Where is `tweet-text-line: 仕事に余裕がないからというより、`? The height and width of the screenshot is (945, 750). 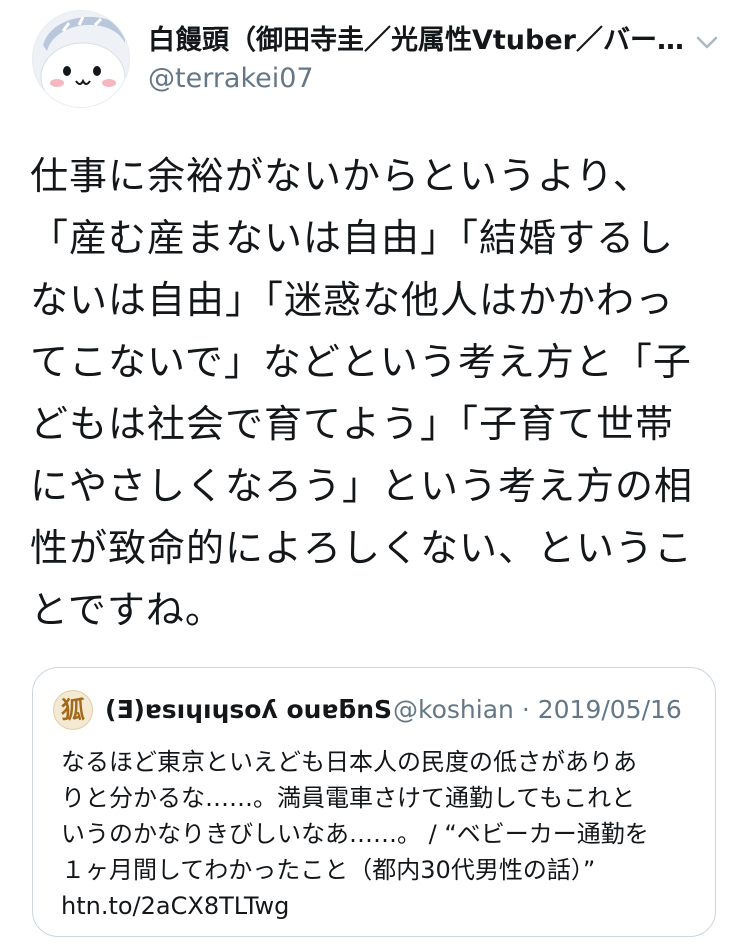
tweet-text-line: 仕事に余裕がないからというより、 is located at coordinates (341, 176).